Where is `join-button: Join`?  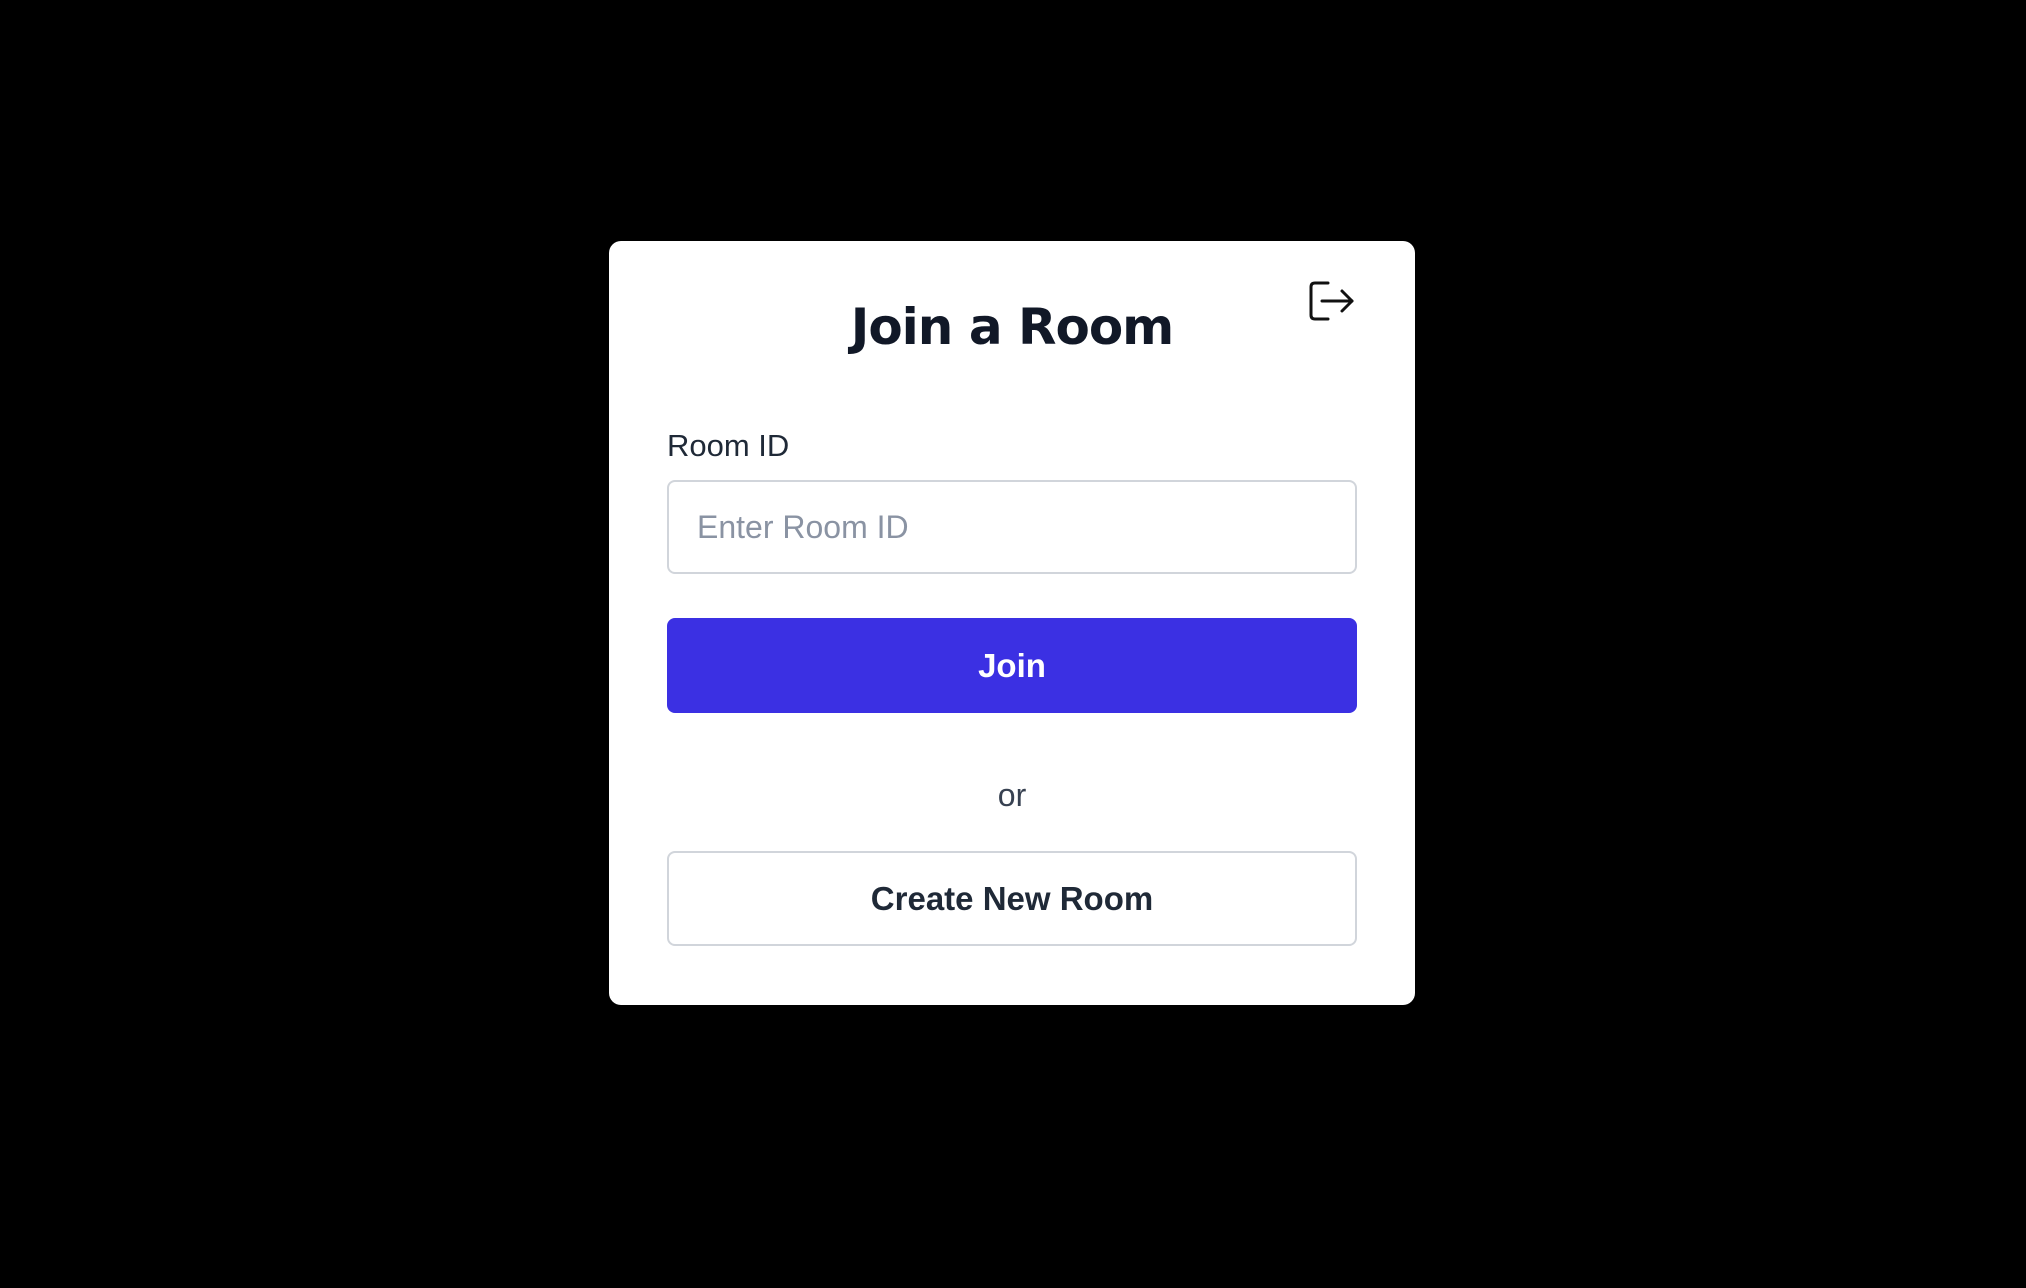
join-button: Join is located at coordinates (1012, 665).